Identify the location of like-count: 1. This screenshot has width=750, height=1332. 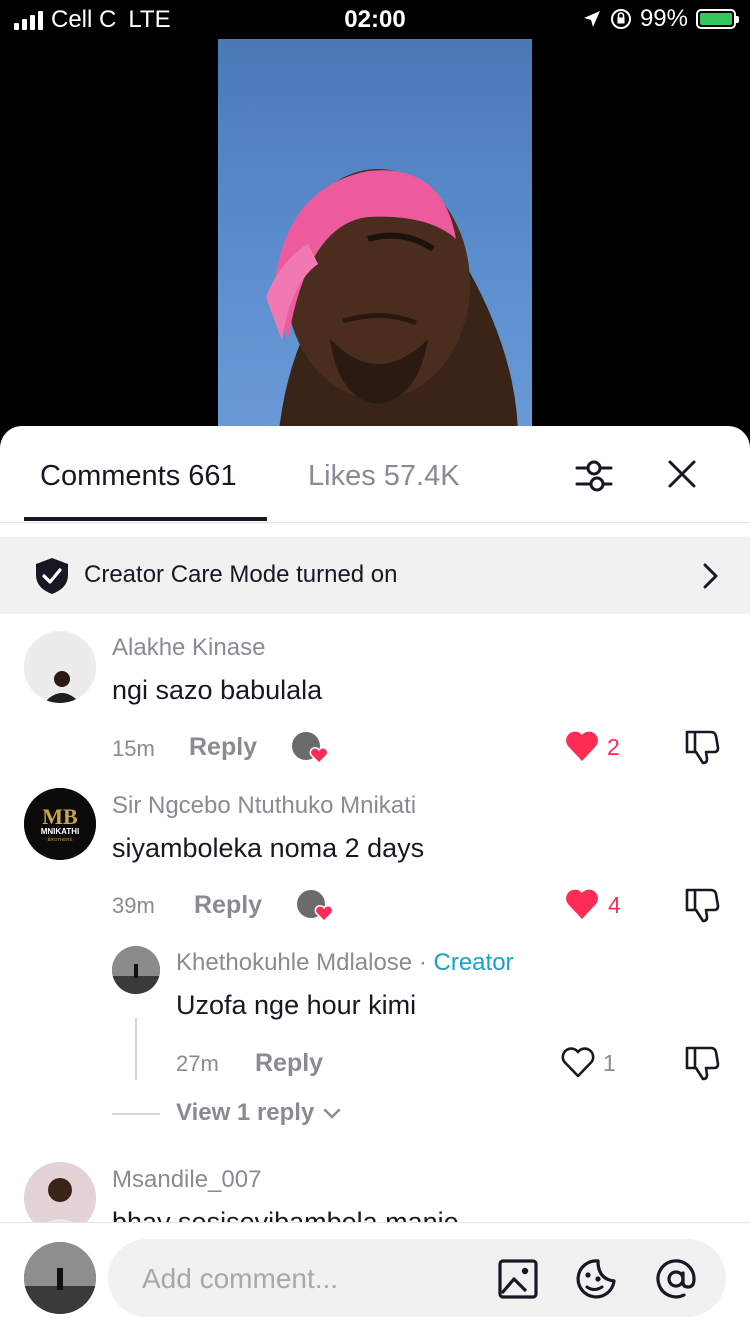
(609, 1063).